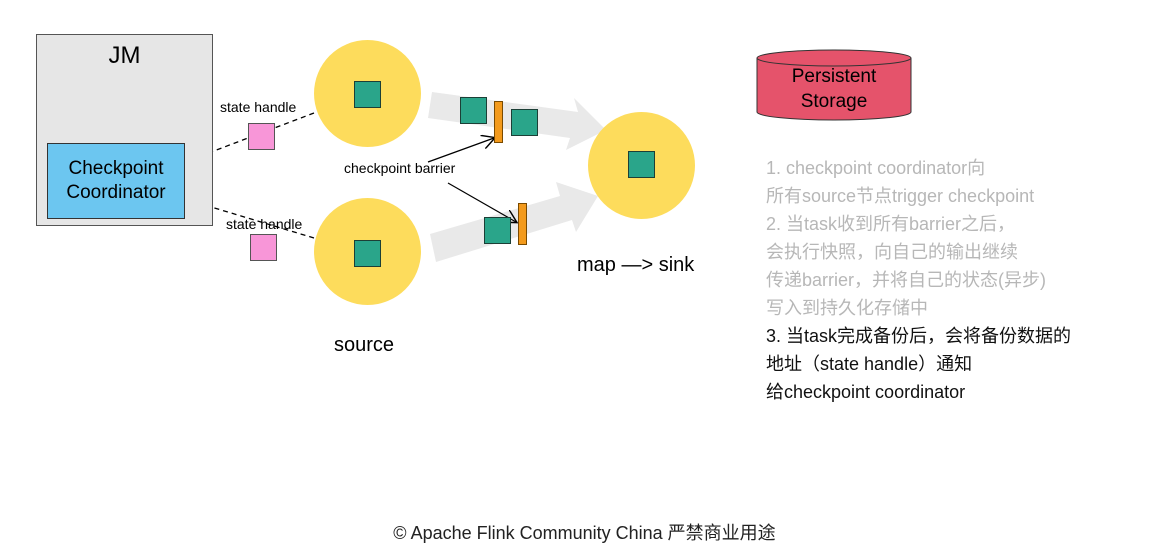 The image size is (1169, 554). What do you see at coordinates (892, 252) in the screenshot?
I see `step-line: 会执行快照，向自己的输出继续` at bounding box center [892, 252].